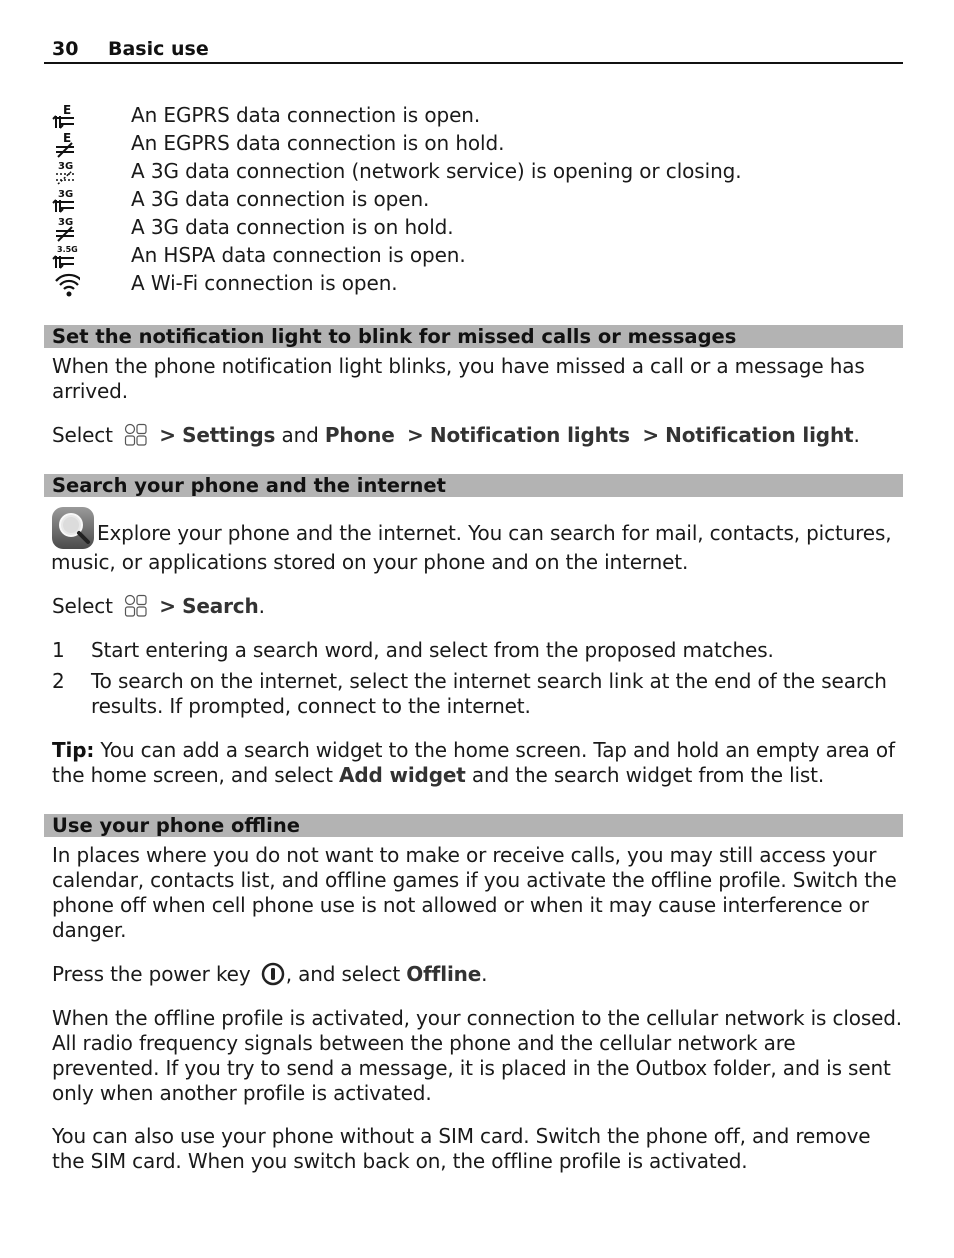  What do you see at coordinates (477, 606) in the screenshot?
I see `search-instructions: Select > Search.` at bounding box center [477, 606].